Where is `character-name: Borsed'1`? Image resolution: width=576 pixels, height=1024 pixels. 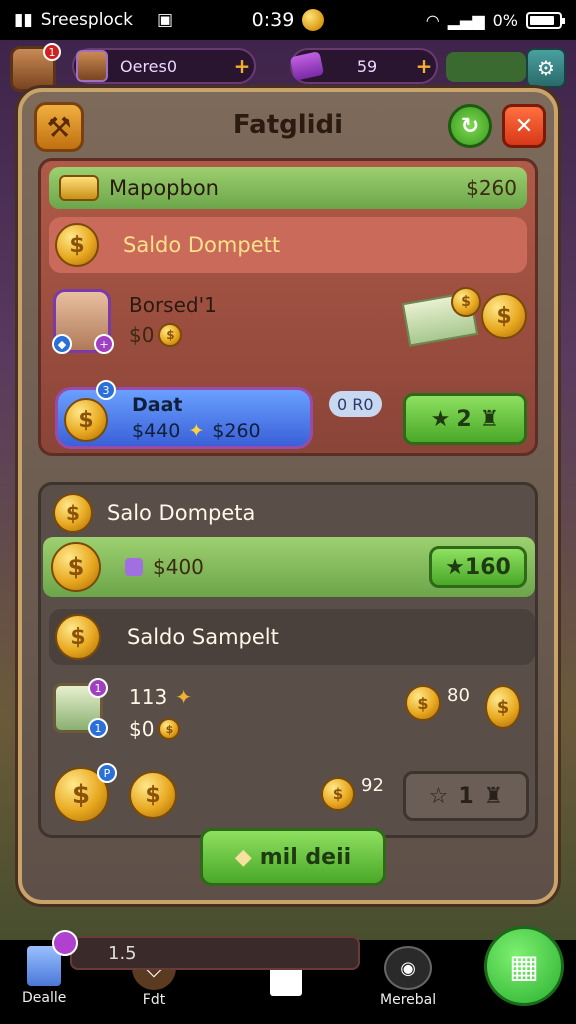 character-name: Borsed'1 is located at coordinates (173, 305).